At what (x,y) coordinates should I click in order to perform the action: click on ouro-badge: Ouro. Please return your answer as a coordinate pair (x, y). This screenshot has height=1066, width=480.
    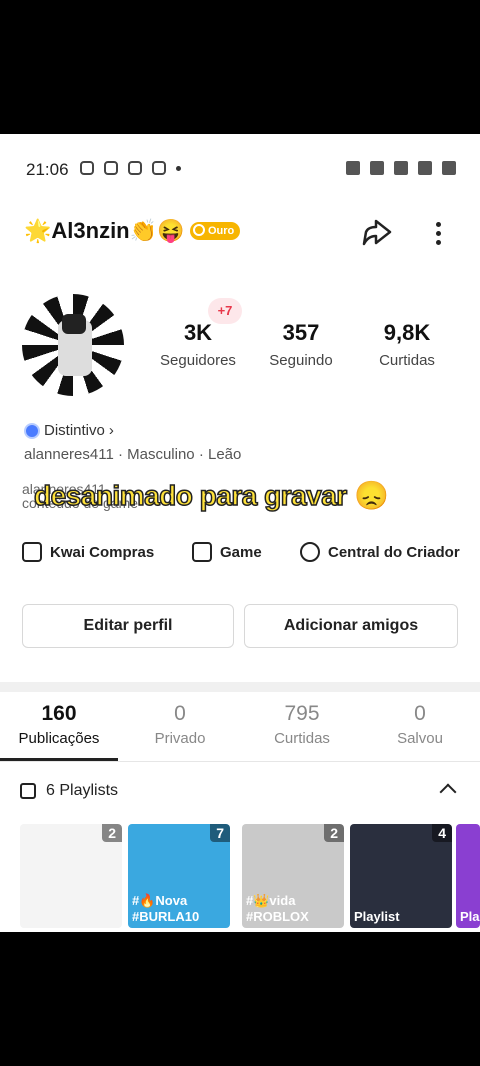
    Looking at the image, I should click on (215, 231).